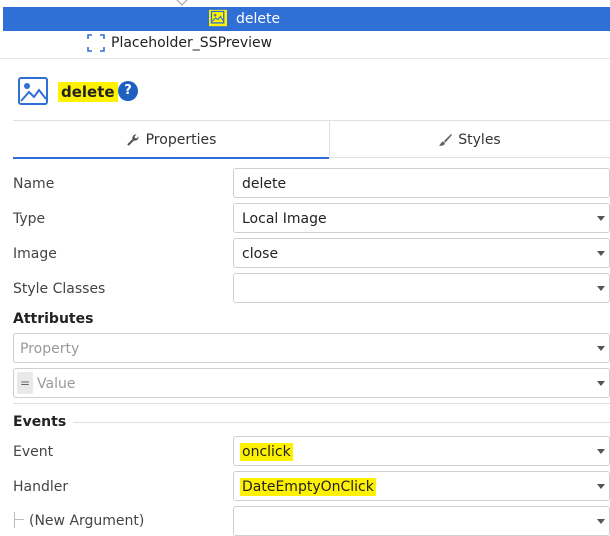 This screenshot has height=536, width=610. What do you see at coordinates (25, 383) in the screenshot?
I see `equals-icon: =` at bounding box center [25, 383].